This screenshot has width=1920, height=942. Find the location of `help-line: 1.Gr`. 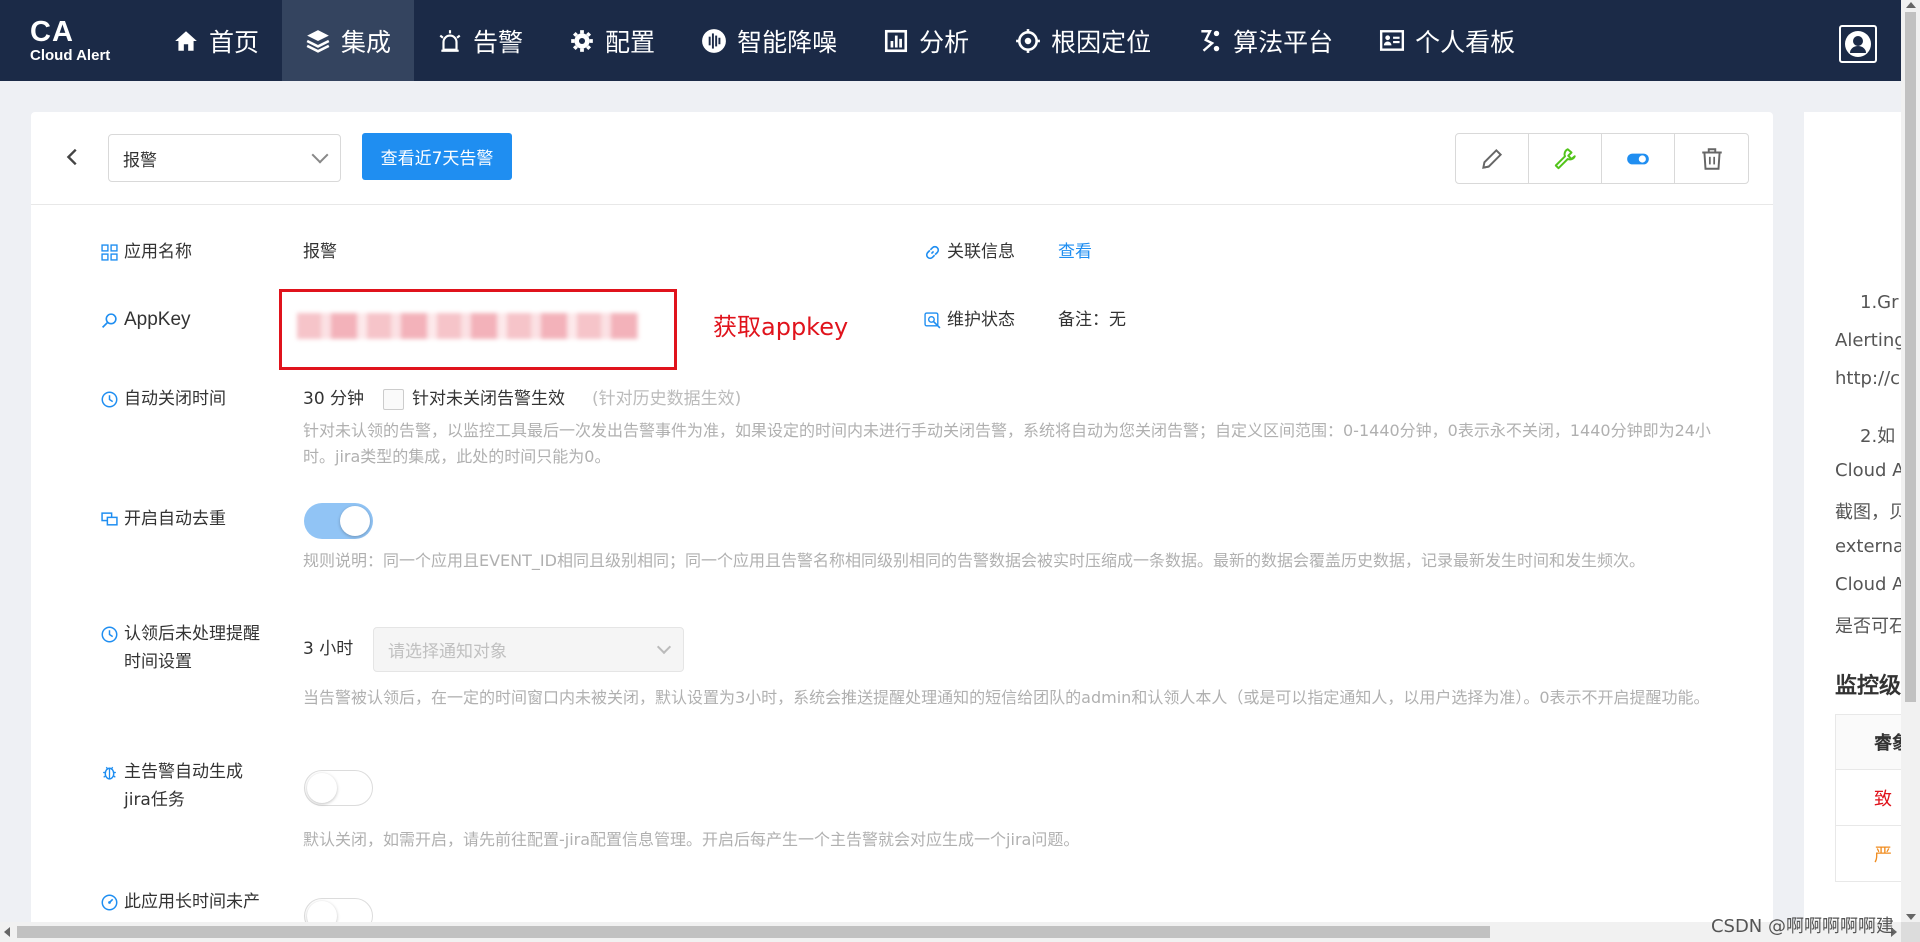

help-line: 1.Gr is located at coordinates (1879, 302).